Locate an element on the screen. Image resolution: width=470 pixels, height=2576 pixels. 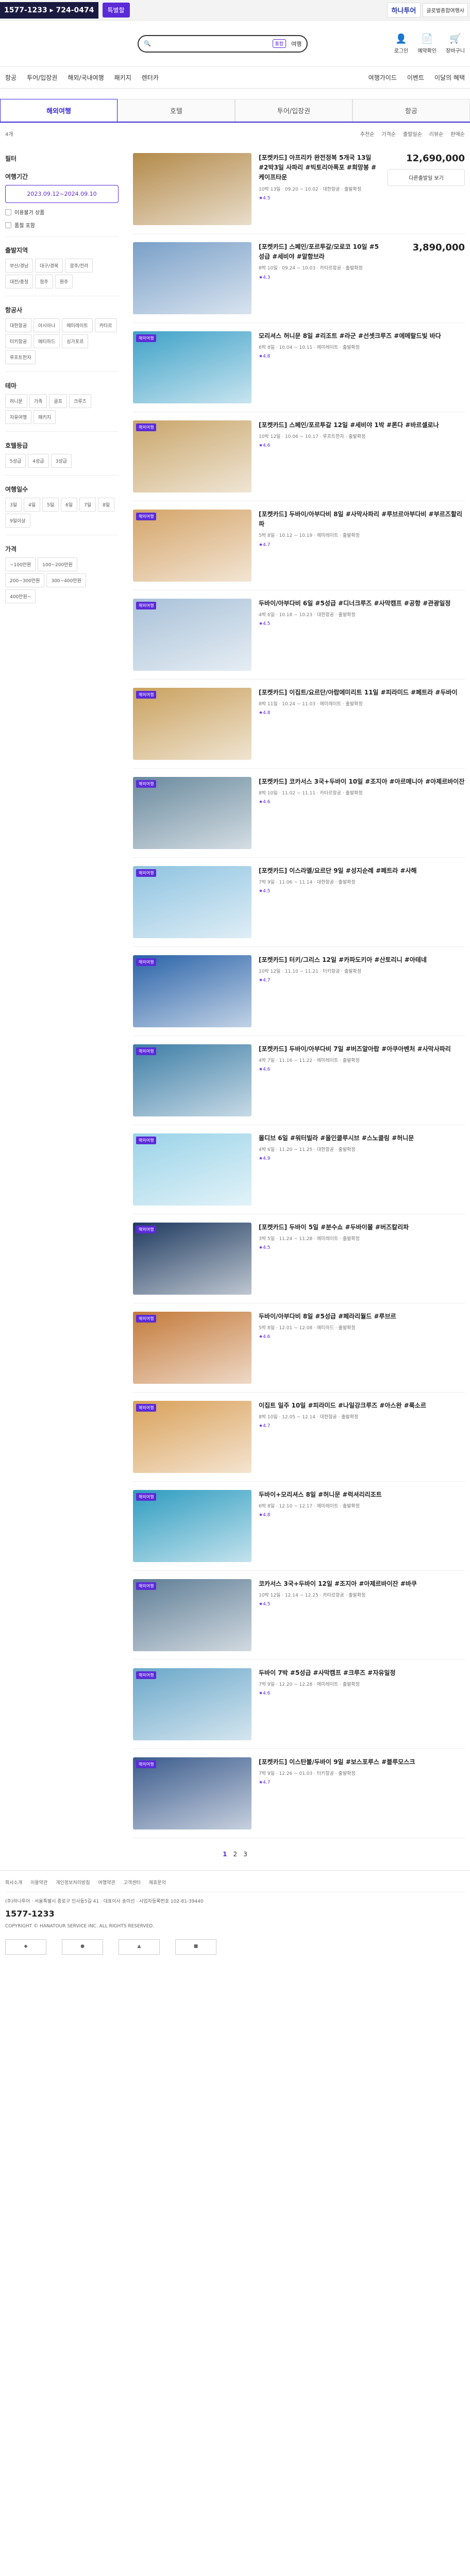
footer-link: 개인정보처리방침 is located at coordinates (73, 1883).